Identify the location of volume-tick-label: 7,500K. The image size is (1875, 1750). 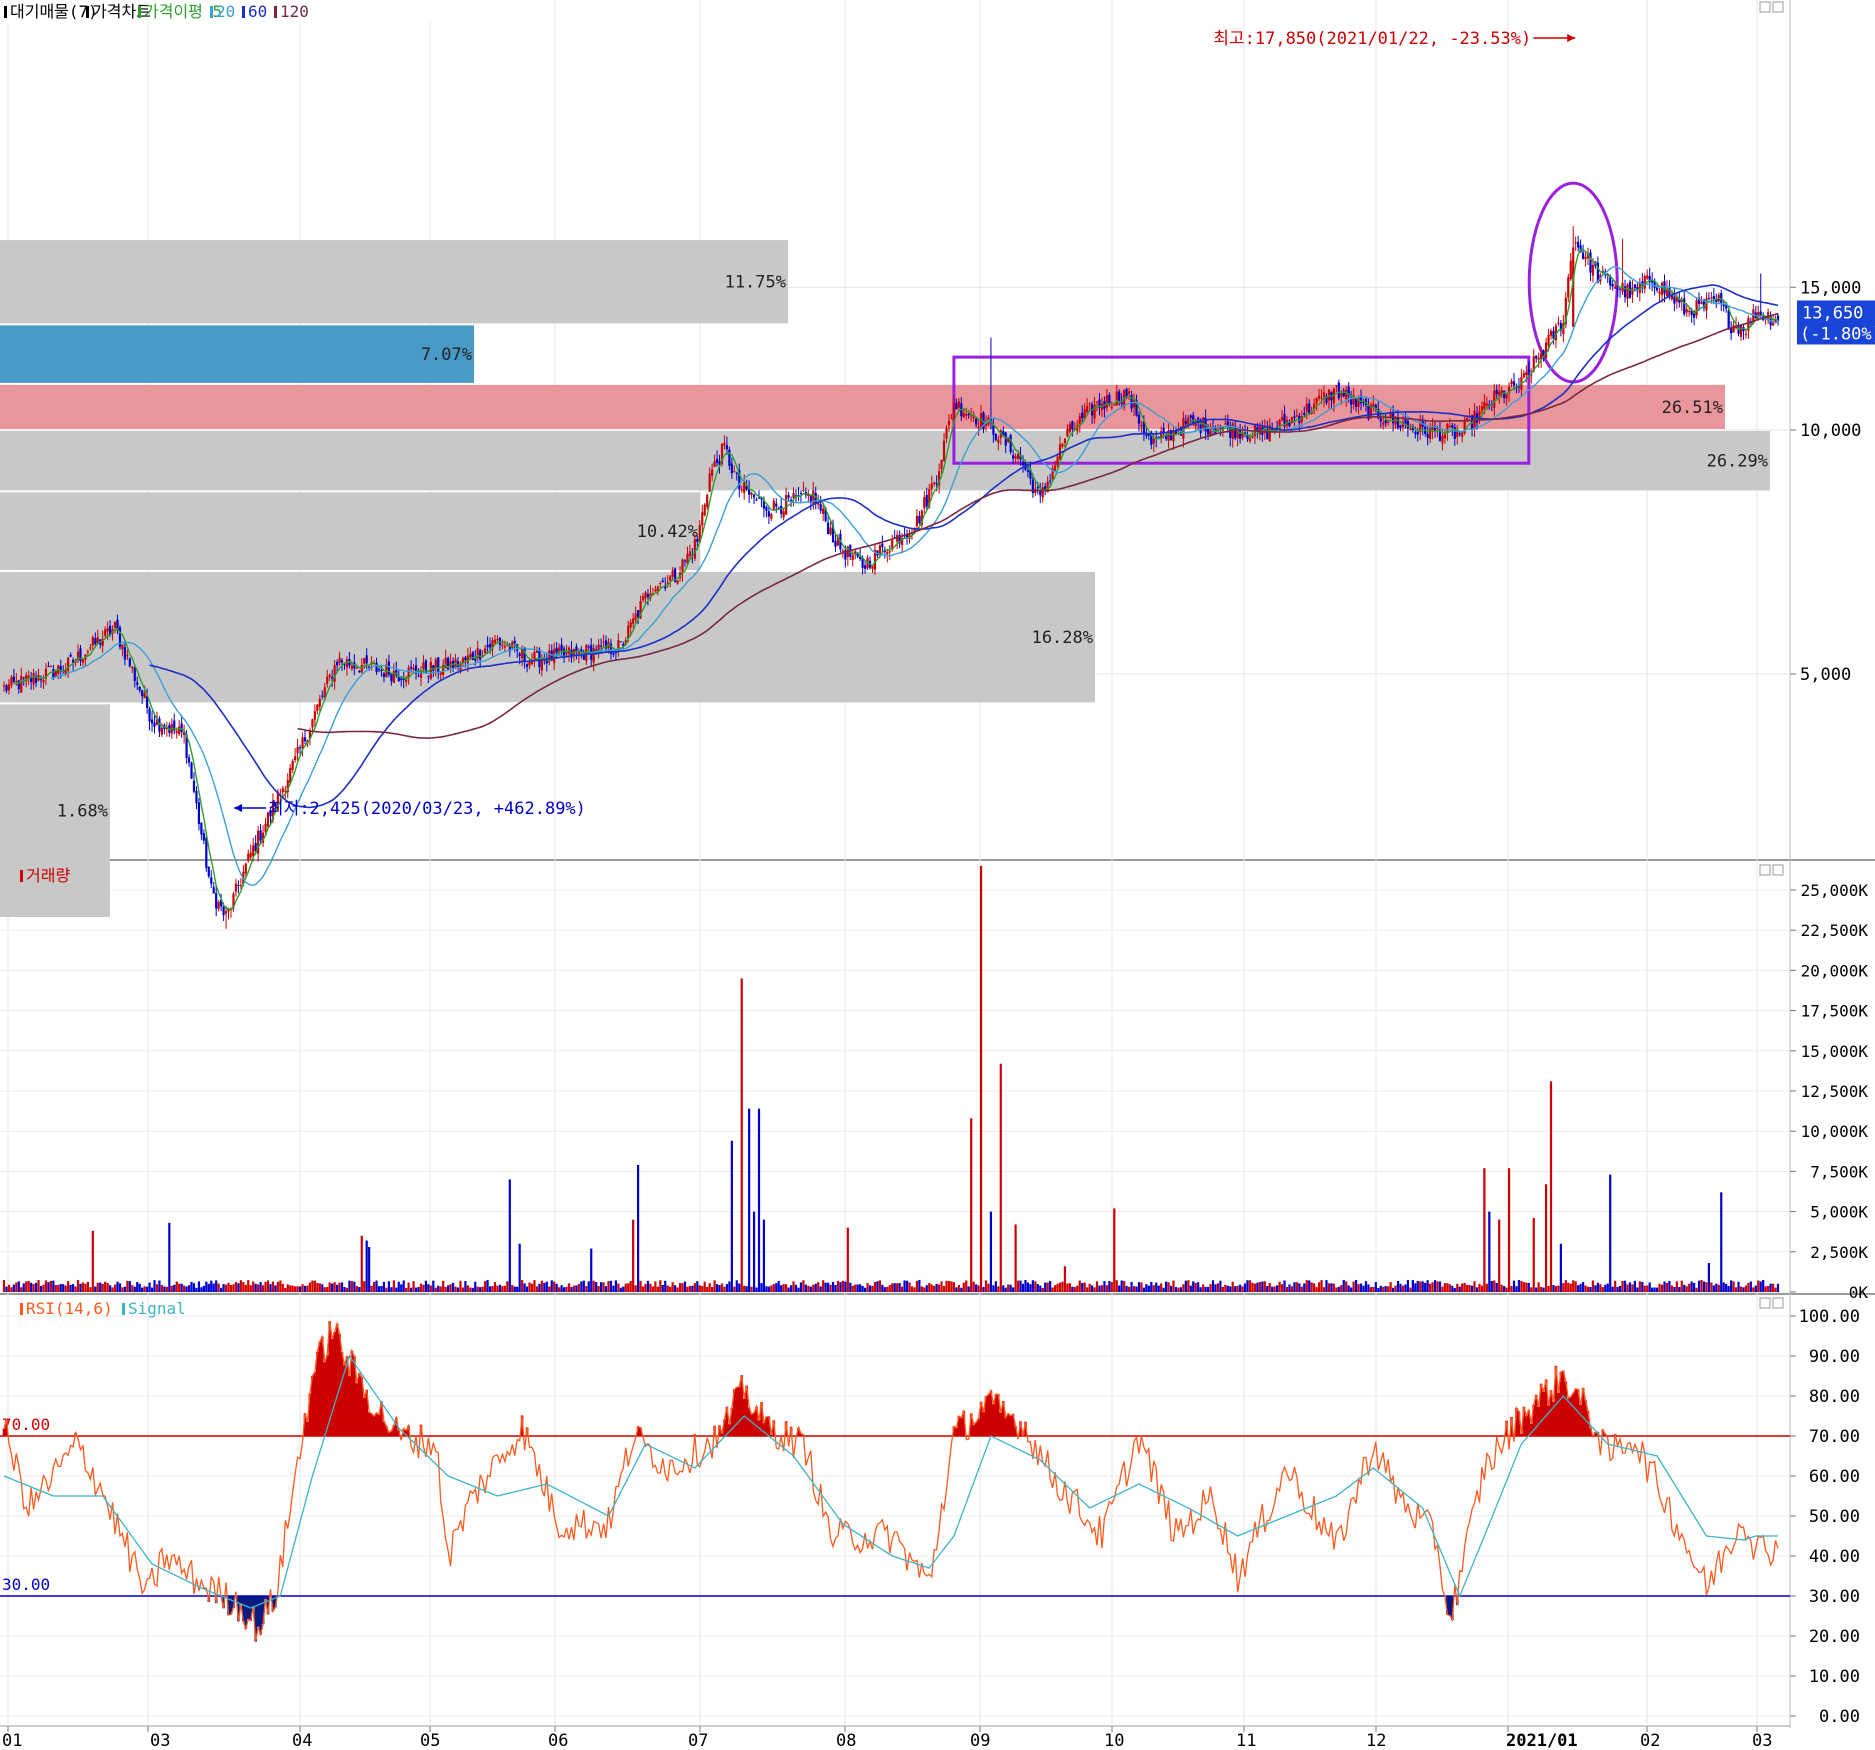
(1839, 1171).